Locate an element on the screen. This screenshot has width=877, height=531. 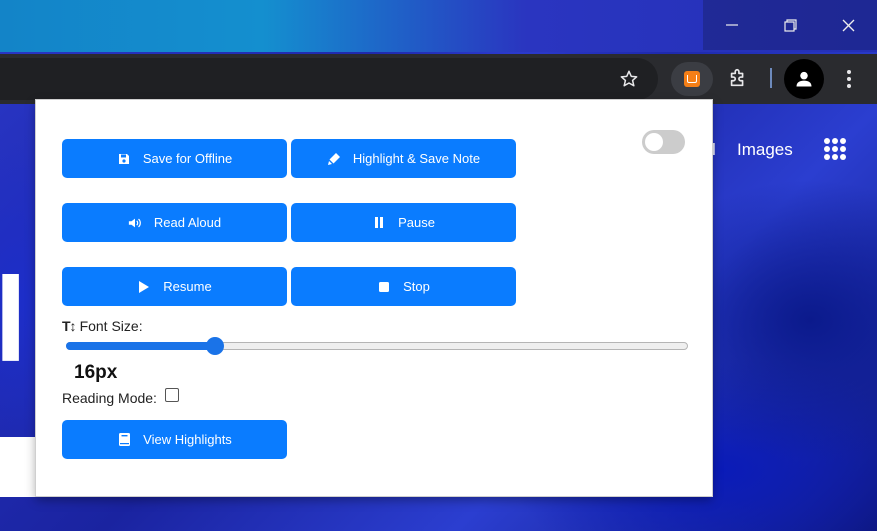
restore-button is located at coordinates (790, 25).